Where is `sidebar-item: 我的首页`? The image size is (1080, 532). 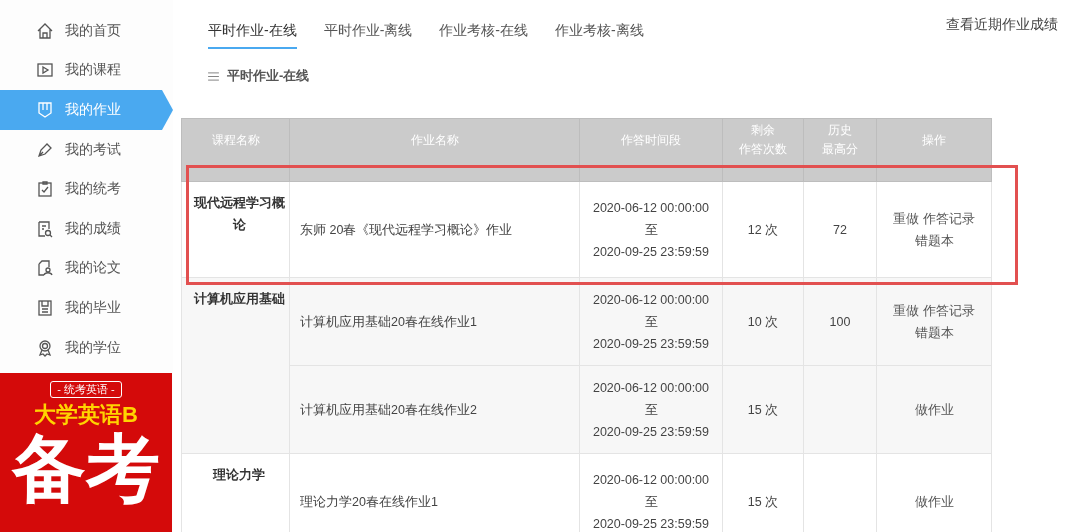 sidebar-item: 我的首页 is located at coordinates (81, 31).